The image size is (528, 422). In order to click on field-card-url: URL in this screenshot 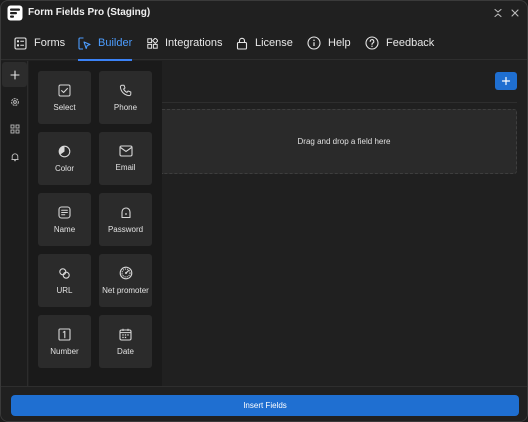, I will do `click(64, 280)`.